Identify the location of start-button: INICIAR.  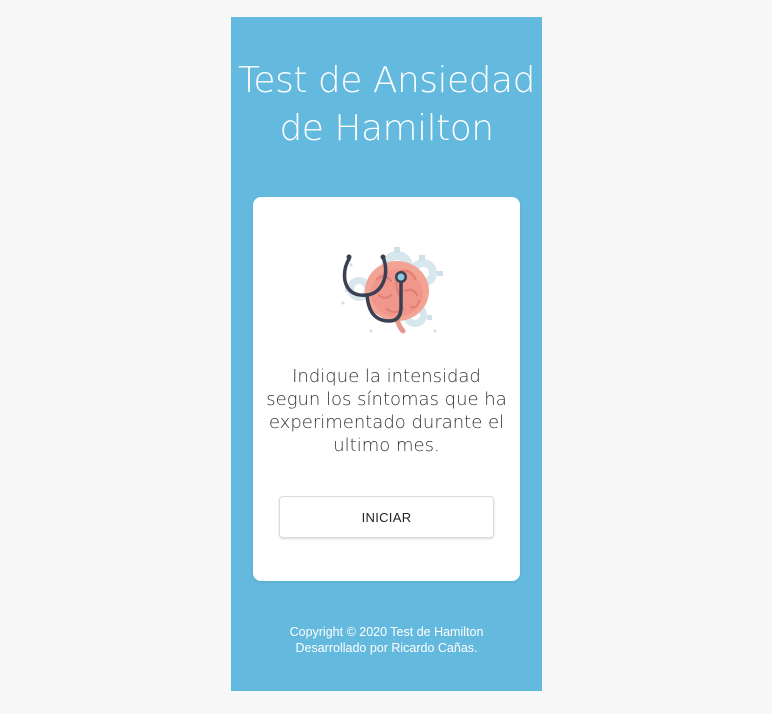
(386, 517).